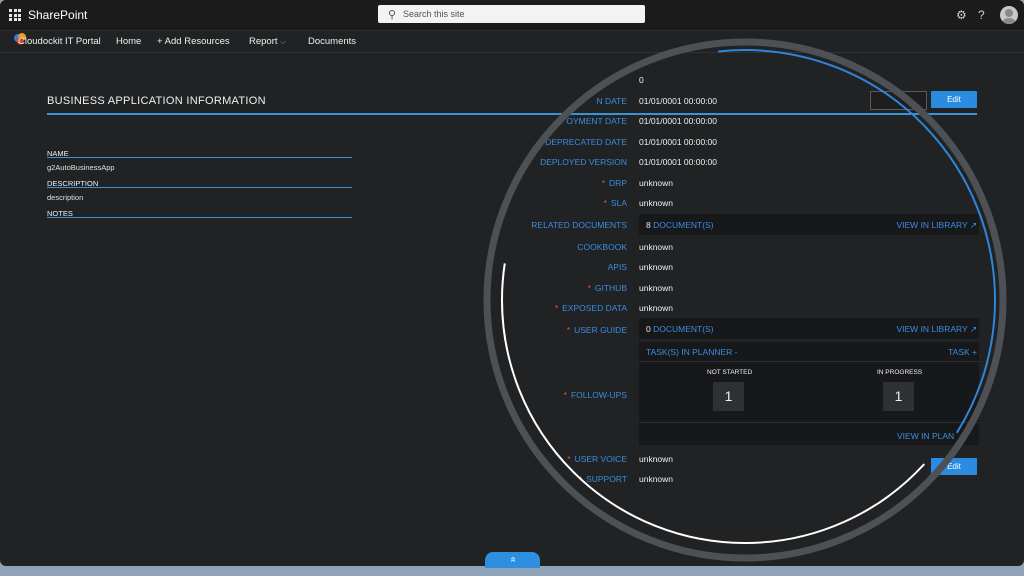  I want to click on related-documents-link: DOCUMENT(S), so click(683, 225).